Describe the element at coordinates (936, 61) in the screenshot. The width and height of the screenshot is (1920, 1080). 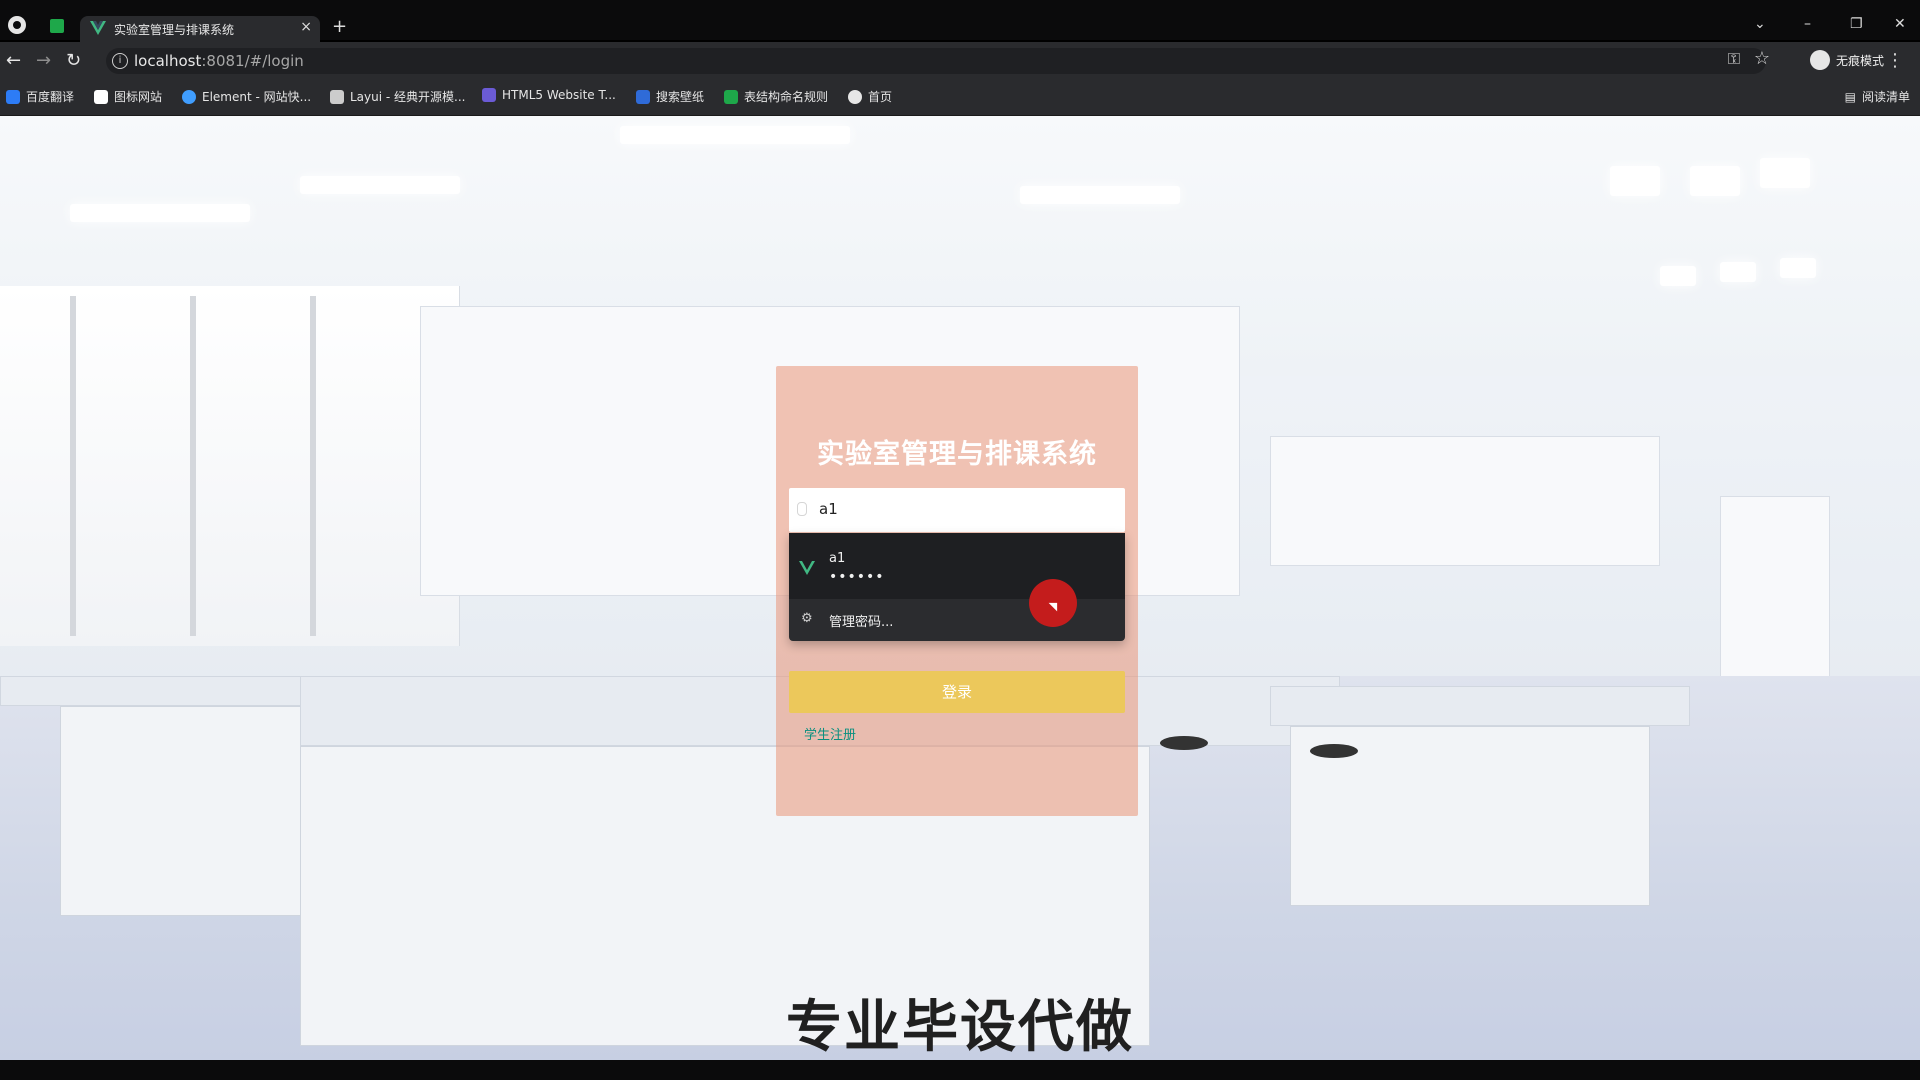
I see `address-bar: i localhost:8081/#/login` at that location.